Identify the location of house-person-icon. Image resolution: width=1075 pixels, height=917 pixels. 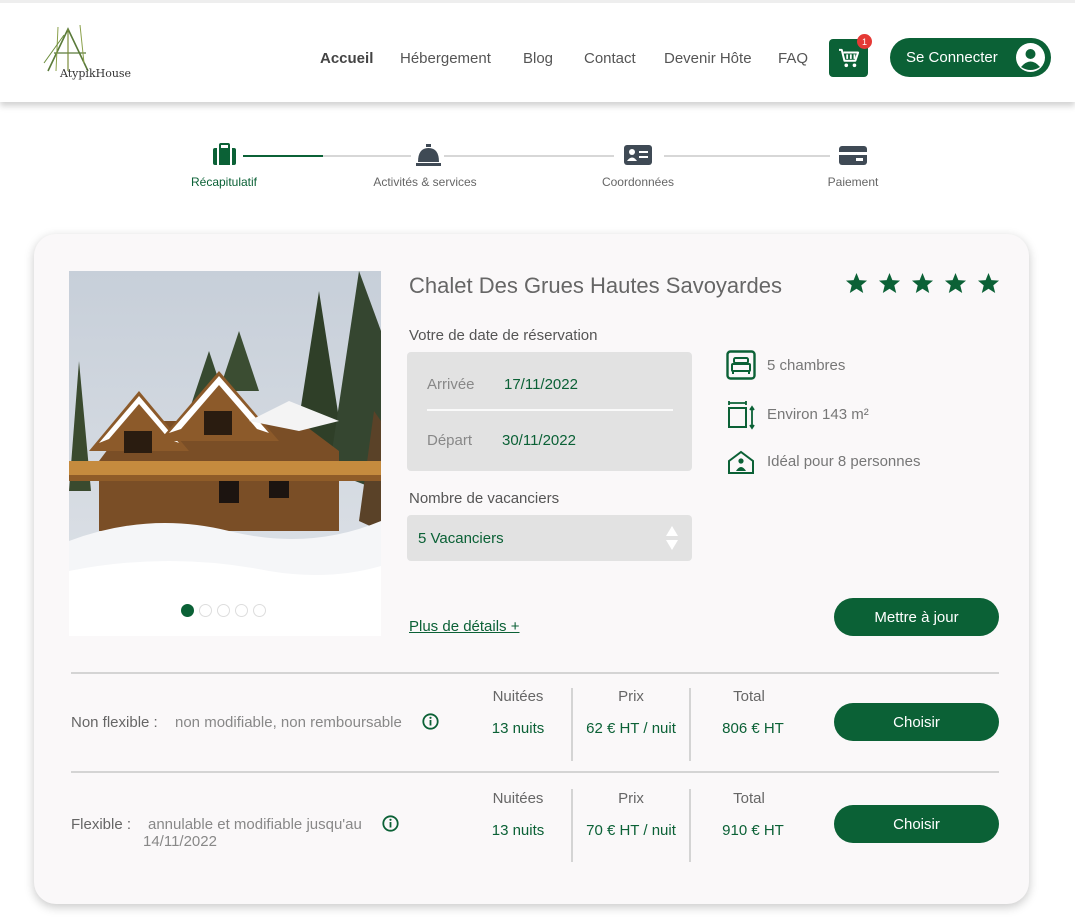
(741, 462).